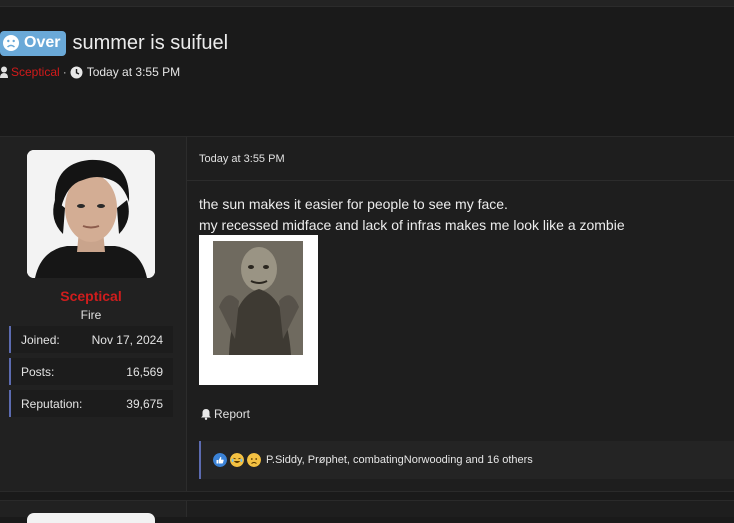 The image size is (734, 523). I want to click on bell-icon, so click(206, 414).